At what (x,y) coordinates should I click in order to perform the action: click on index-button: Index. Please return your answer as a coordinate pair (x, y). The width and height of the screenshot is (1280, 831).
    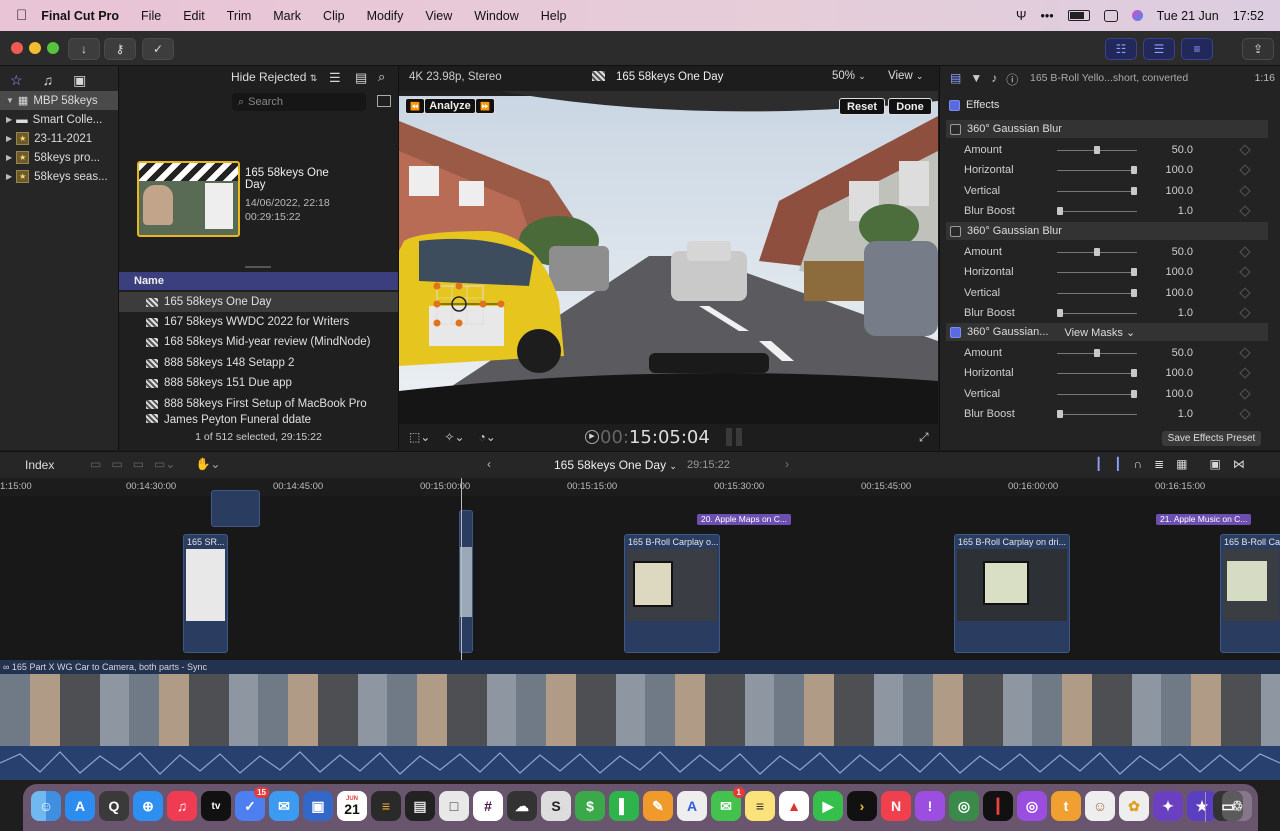
    Looking at the image, I should click on (39, 465).